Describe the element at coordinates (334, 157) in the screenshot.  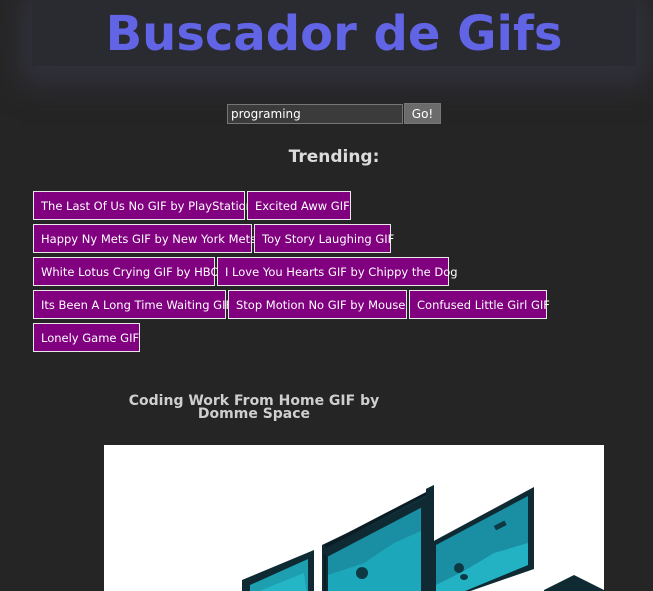
I see `trending-title: Trending:` at that location.